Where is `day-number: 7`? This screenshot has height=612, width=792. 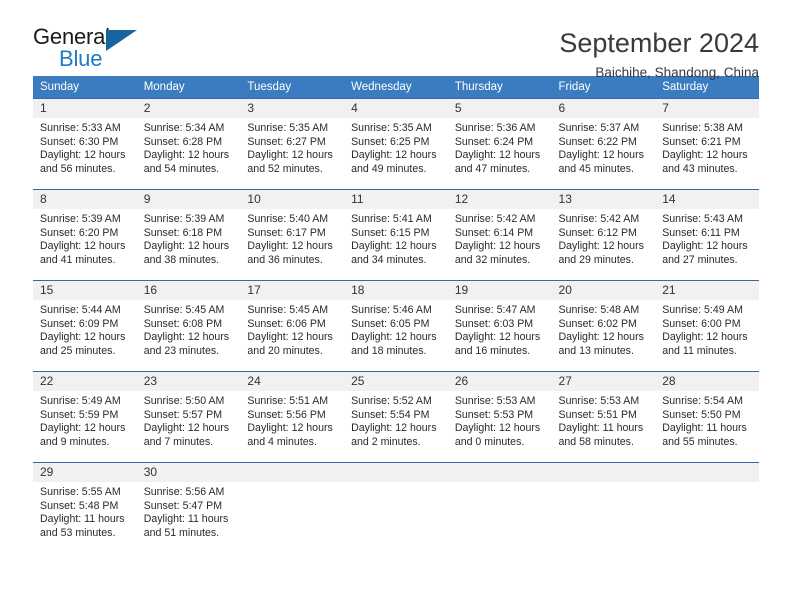 day-number: 7 is located at coordinates (707, 108).